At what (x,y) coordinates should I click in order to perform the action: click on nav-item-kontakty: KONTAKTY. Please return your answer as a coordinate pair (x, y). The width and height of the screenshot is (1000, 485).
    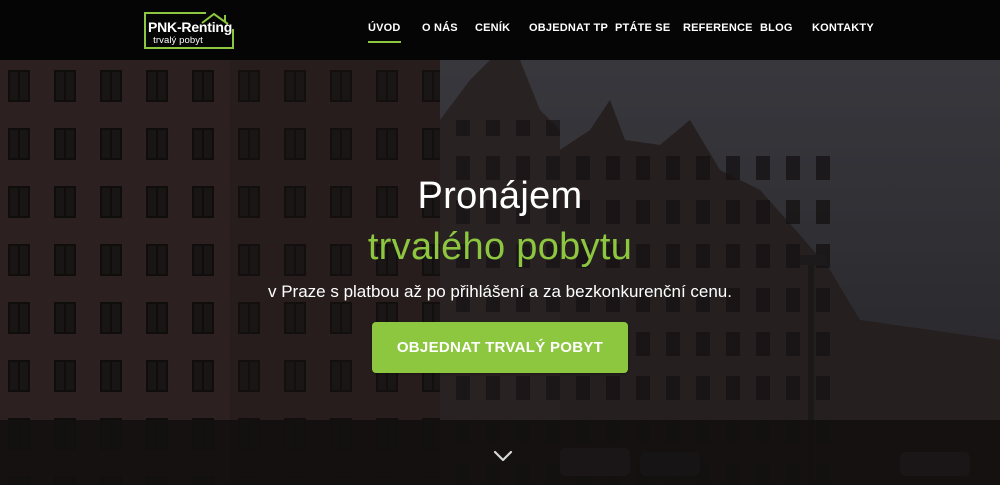
    Looking at the image, I should click on (843, 31).